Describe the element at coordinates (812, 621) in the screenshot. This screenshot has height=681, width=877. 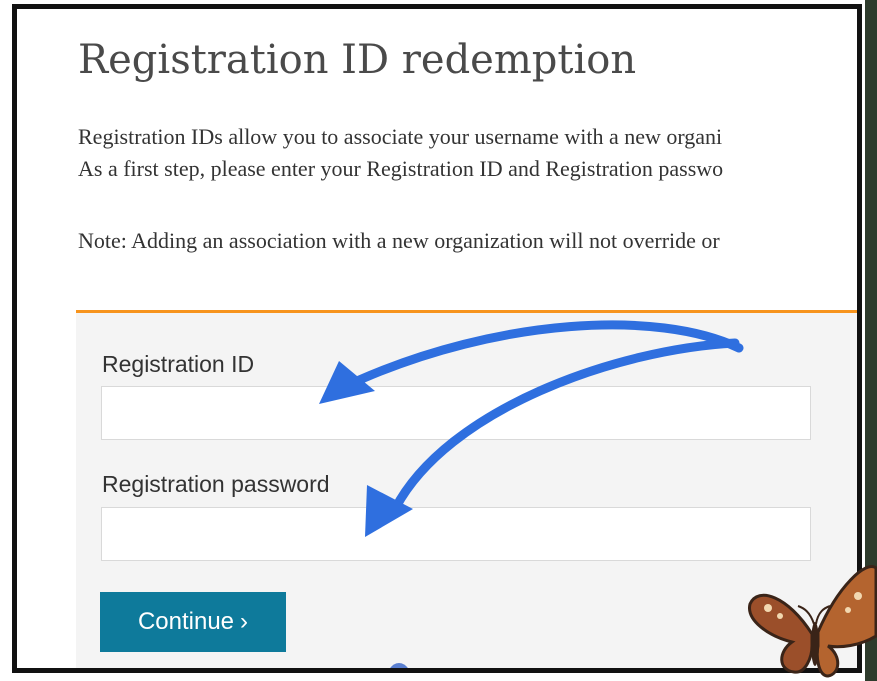
I see `butterfly-illustration` at that location.